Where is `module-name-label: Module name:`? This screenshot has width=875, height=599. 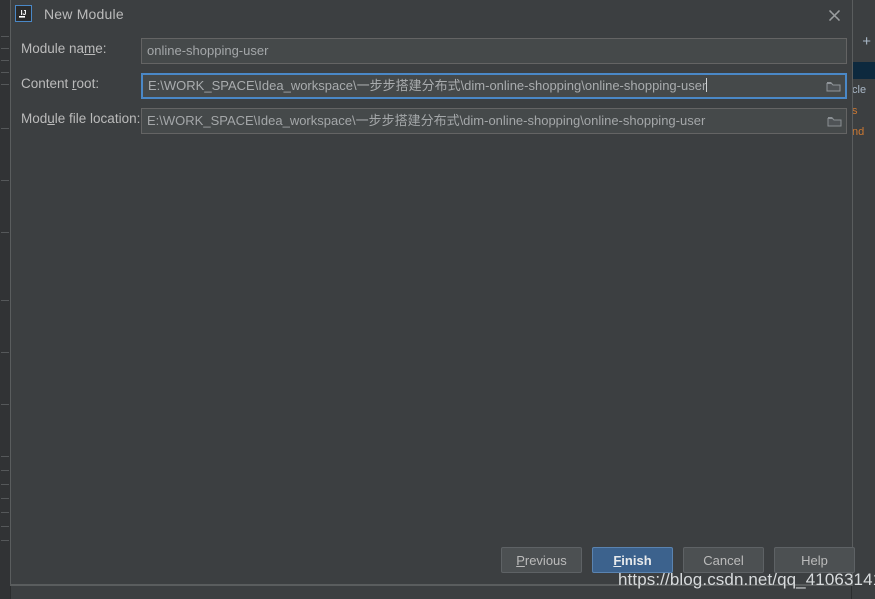 module-name-label: Module name: is located at coordinates (64, 48).